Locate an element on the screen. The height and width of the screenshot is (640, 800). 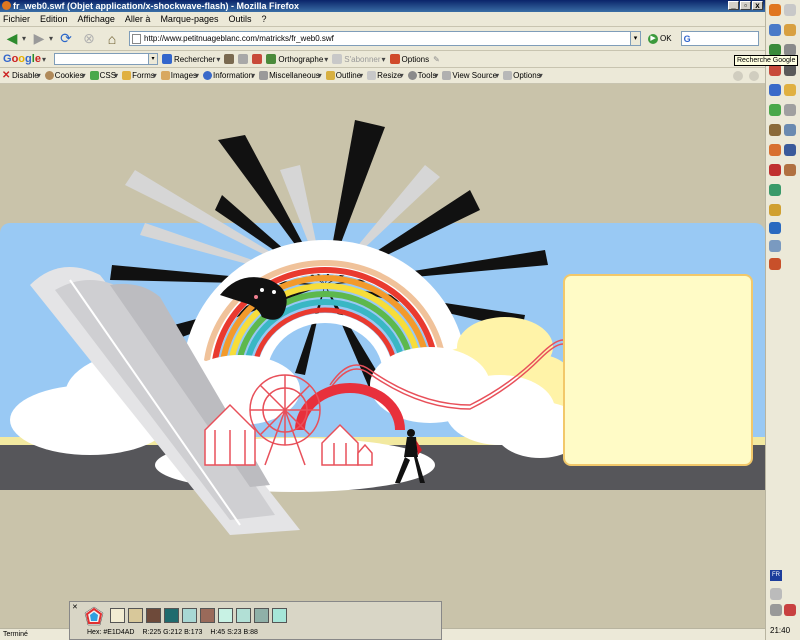
google-search-options-dropdown: ▾ is located at coordinates (218, 59).